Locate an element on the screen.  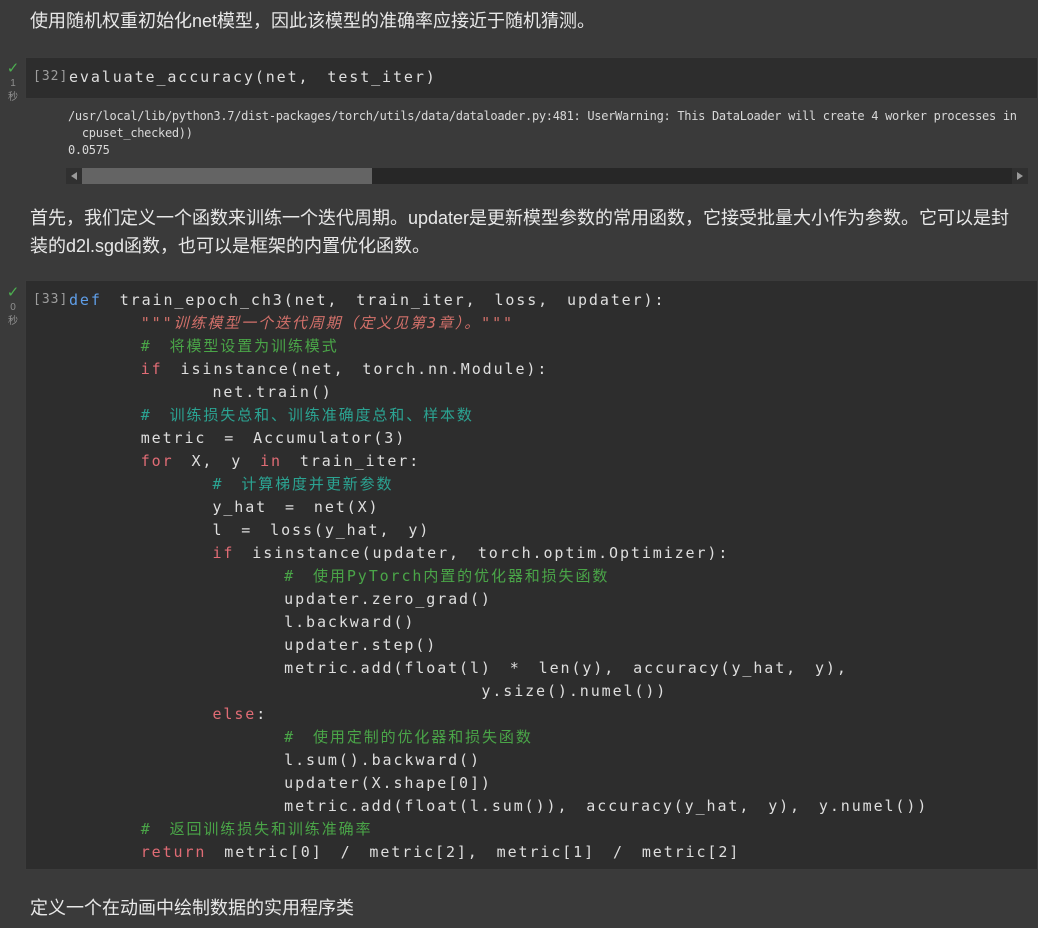
scroll-right-arrow-icon is located at coordinates (1020, 176).